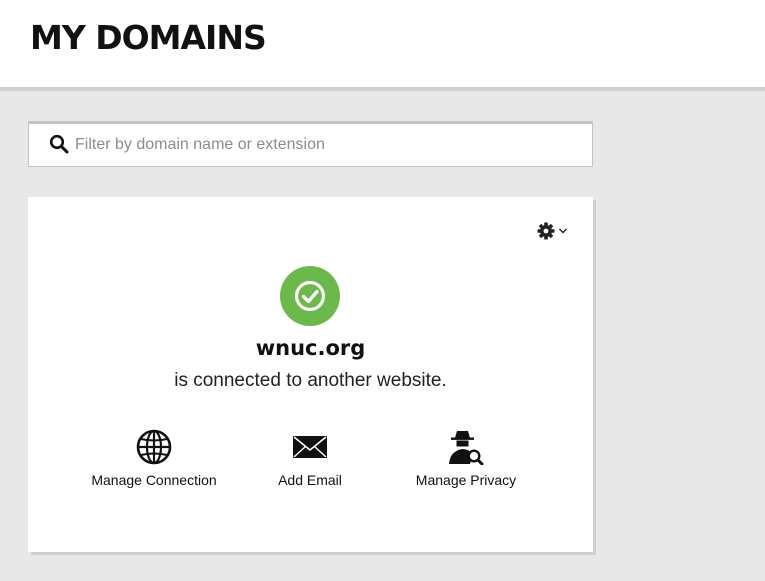 The image size is (765, 581). What do you see at coordinates (310, 296) in the screenshot?
I see `connected-check-icon` at bounding box center [310, 296].